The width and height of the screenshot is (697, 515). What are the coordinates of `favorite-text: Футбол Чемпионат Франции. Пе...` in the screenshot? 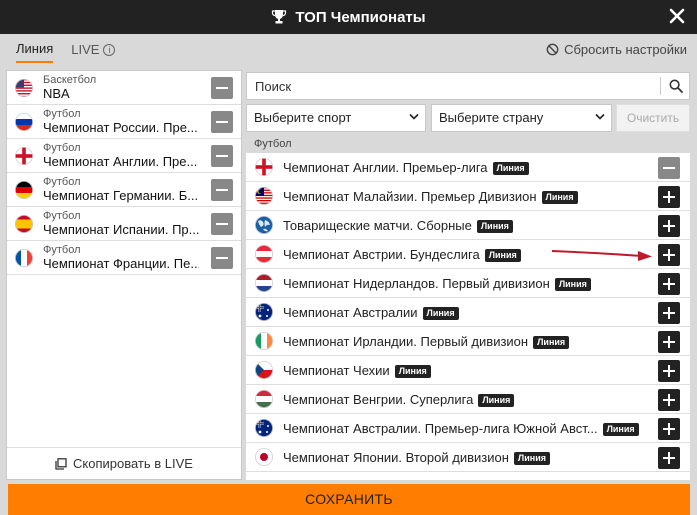 It's located at (127, 257).